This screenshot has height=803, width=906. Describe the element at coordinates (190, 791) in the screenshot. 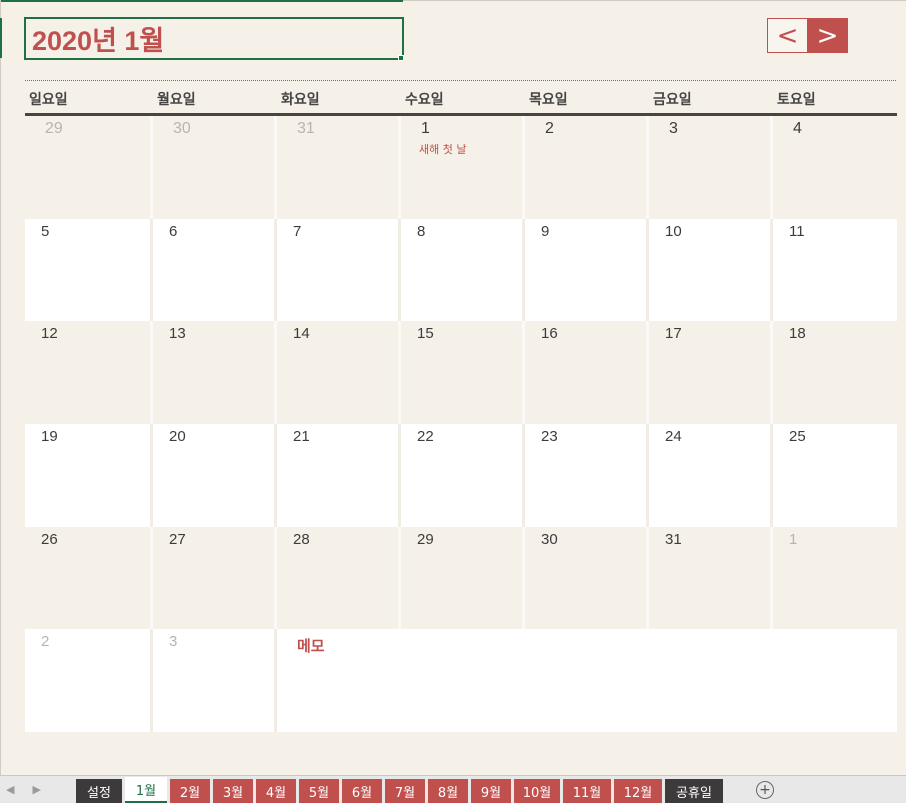

I see `sheet-tab: 2월` at that location.